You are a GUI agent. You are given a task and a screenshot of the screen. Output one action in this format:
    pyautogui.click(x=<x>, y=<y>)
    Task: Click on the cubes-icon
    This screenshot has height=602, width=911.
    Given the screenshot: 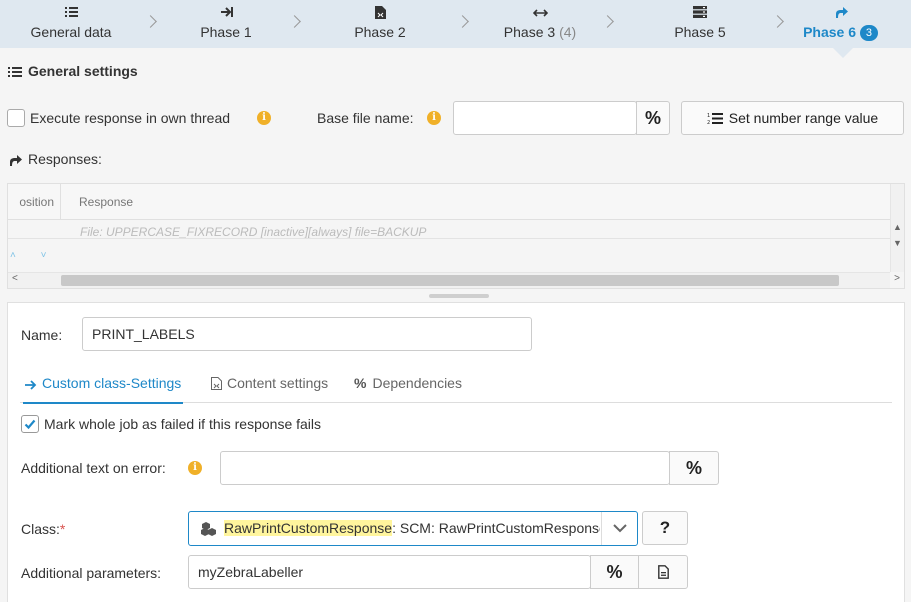 What is the action you would take?
    pyautogui.click(x=208, y=529)
    